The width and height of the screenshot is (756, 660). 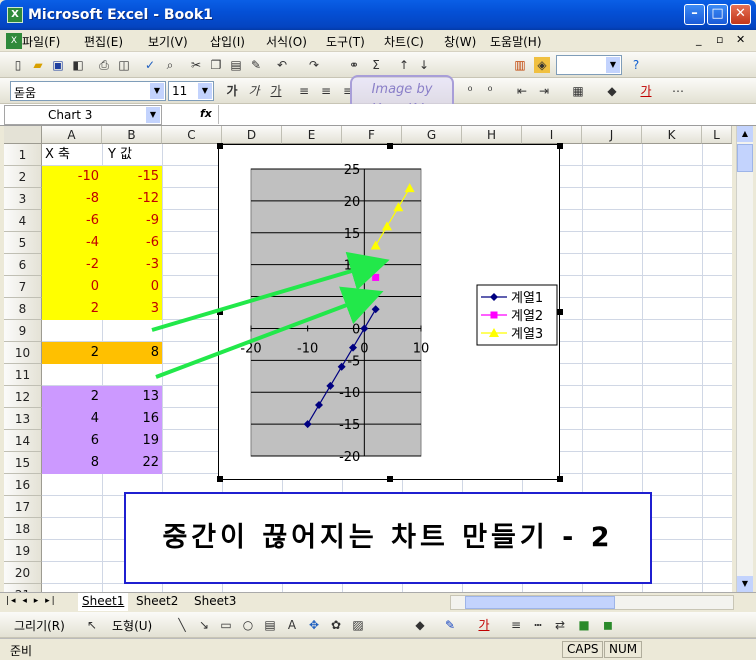 I want to click on borders-icon: ▦, so click(x=578, y=91).